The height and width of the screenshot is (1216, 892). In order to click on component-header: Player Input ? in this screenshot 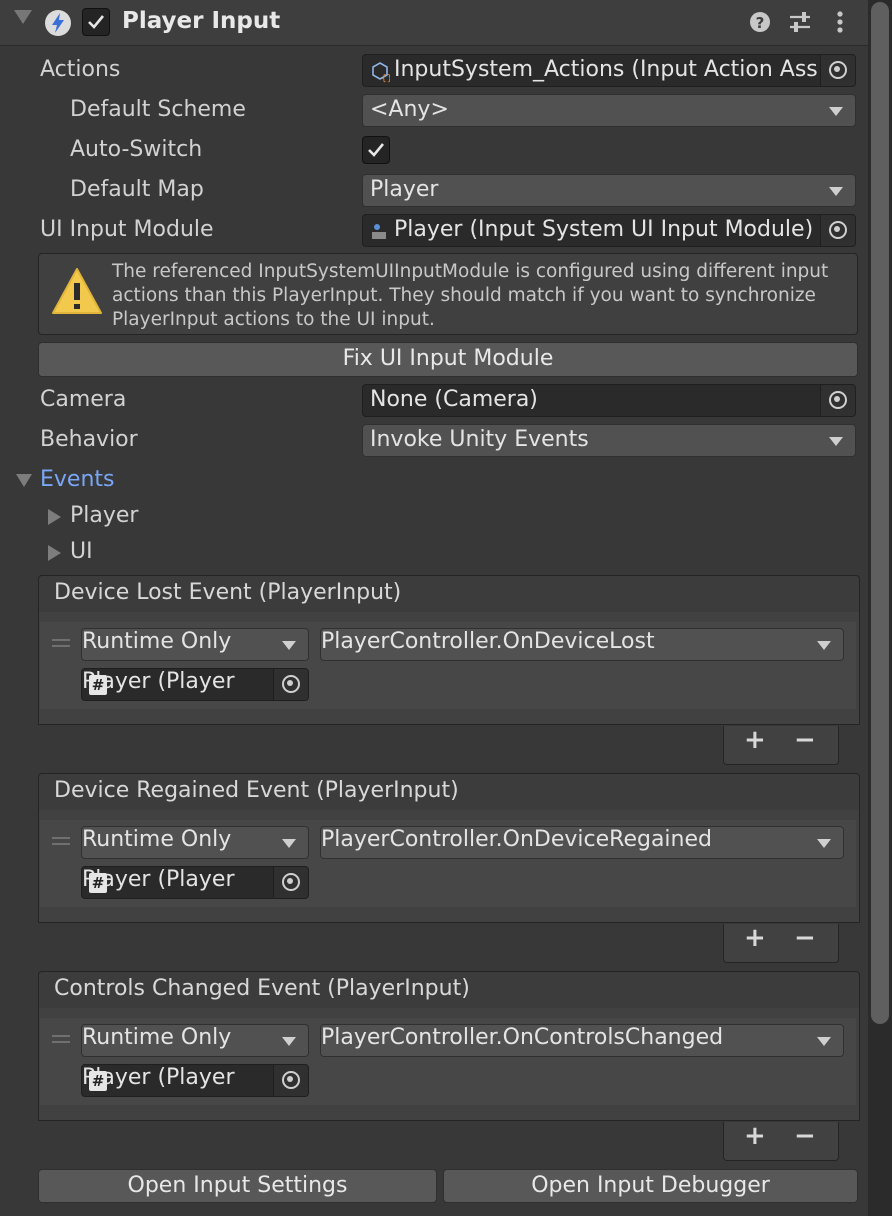, I will do `click(434, 23)`.